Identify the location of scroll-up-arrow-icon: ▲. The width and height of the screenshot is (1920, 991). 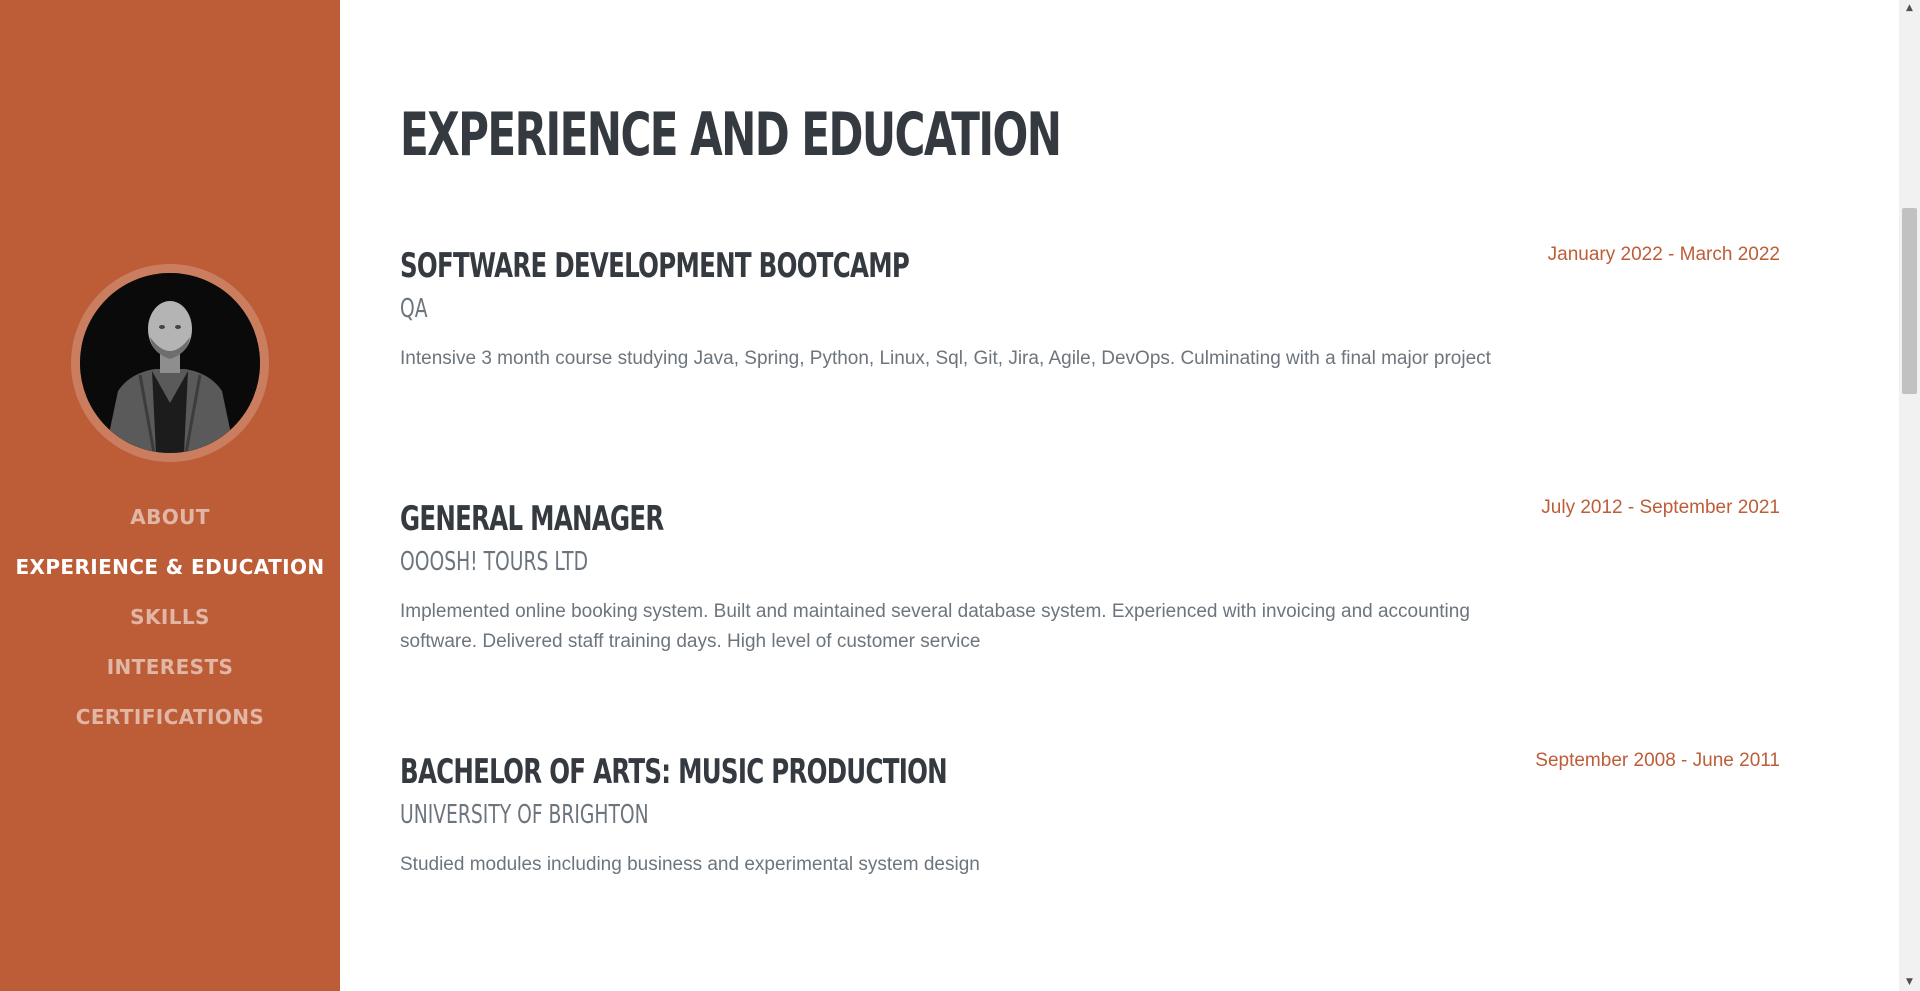
(1909, 8).